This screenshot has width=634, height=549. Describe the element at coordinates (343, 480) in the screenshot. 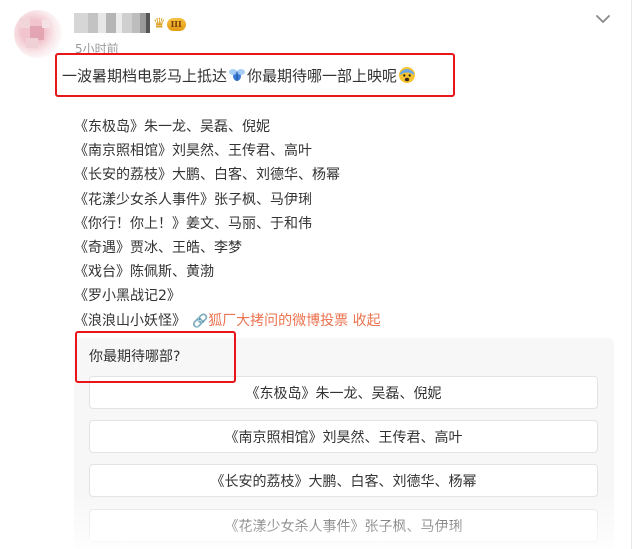

I see `poll-option-3: 《长安的荔枝》大鹏、白客、刘德华、杨幂` at that location.